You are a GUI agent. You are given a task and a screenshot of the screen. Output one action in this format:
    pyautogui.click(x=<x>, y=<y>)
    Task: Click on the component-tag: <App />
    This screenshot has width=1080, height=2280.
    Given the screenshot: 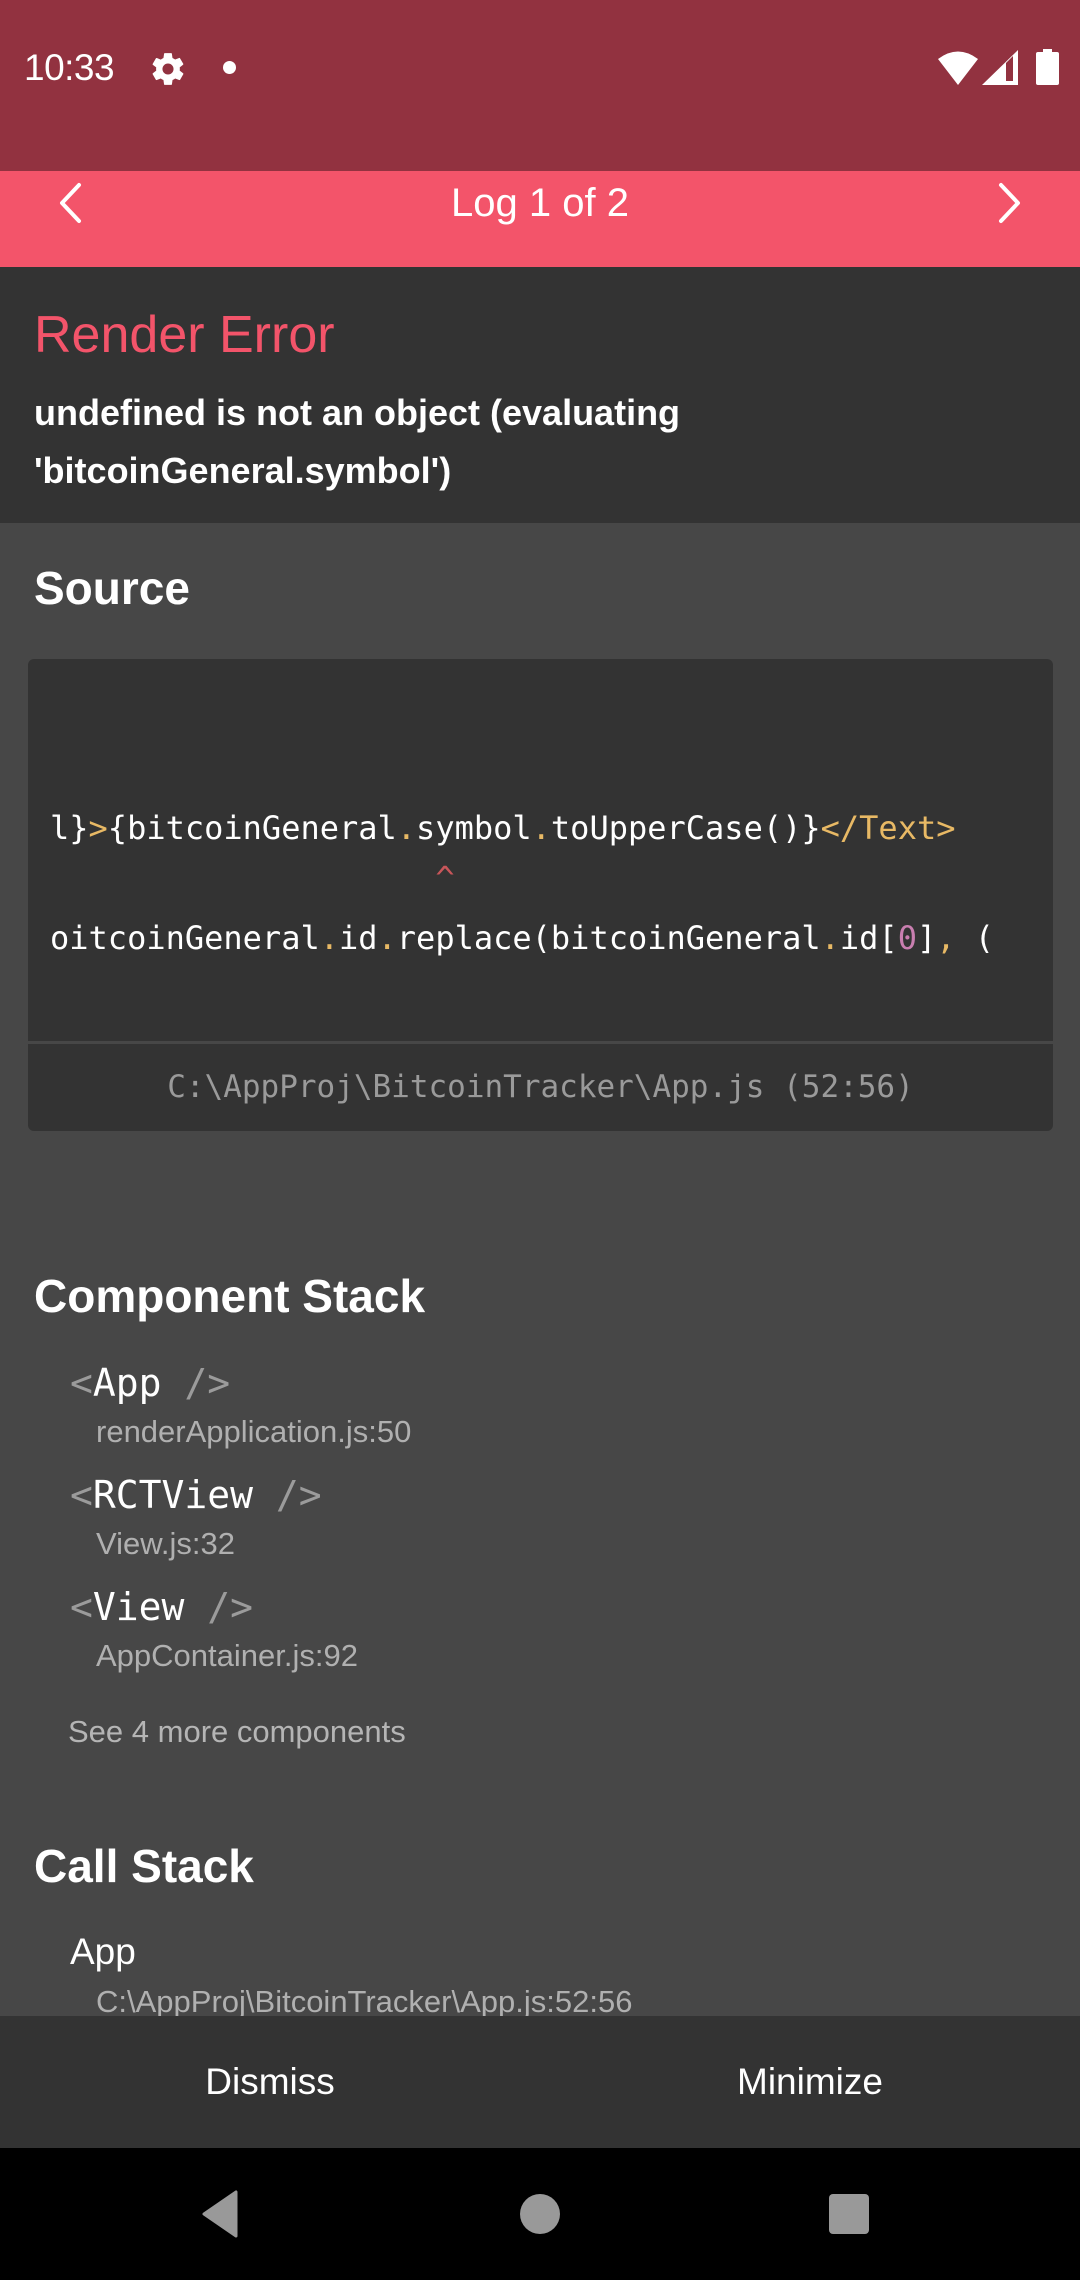 What is the action you would take?
    pyautogui.click(x=150, y=1383)
    